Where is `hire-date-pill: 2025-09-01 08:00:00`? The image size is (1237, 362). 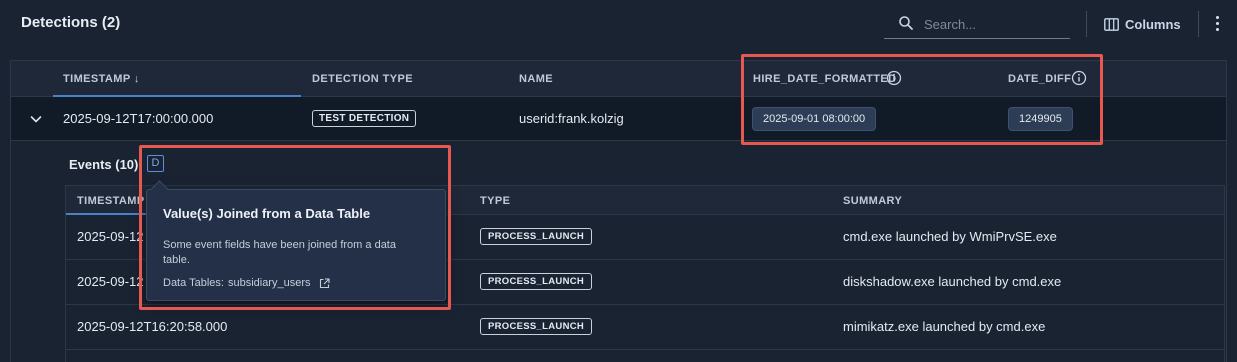 hire-date-pill: 2025-09-01 08:00:00 is located at coordinates (814, 119).